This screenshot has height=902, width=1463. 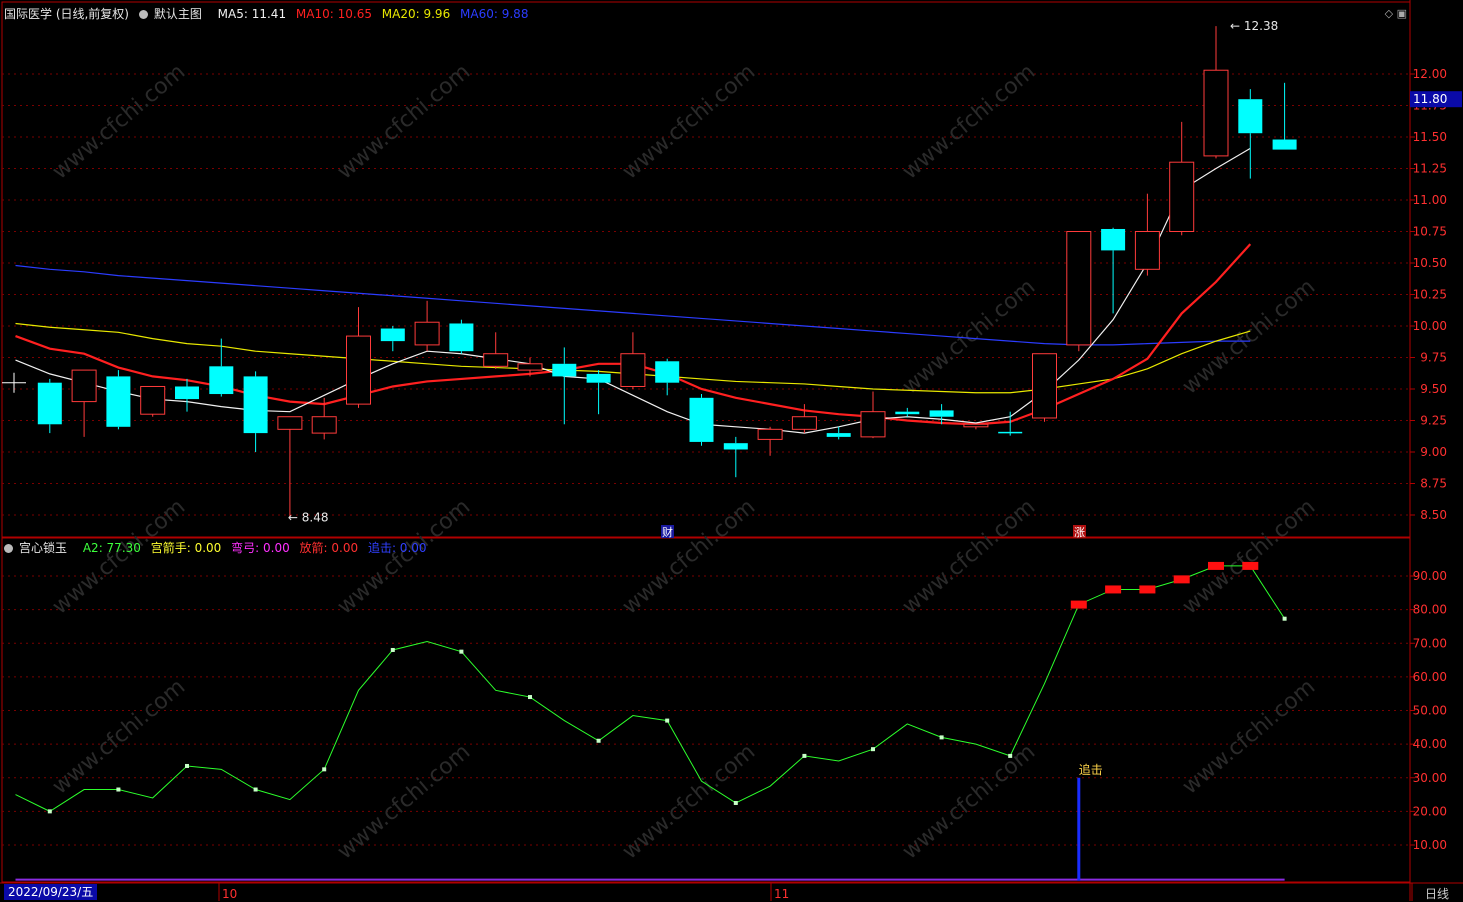 I want to click on chart-toolbar: ◇ ▣, so click(x=1396, y=13).